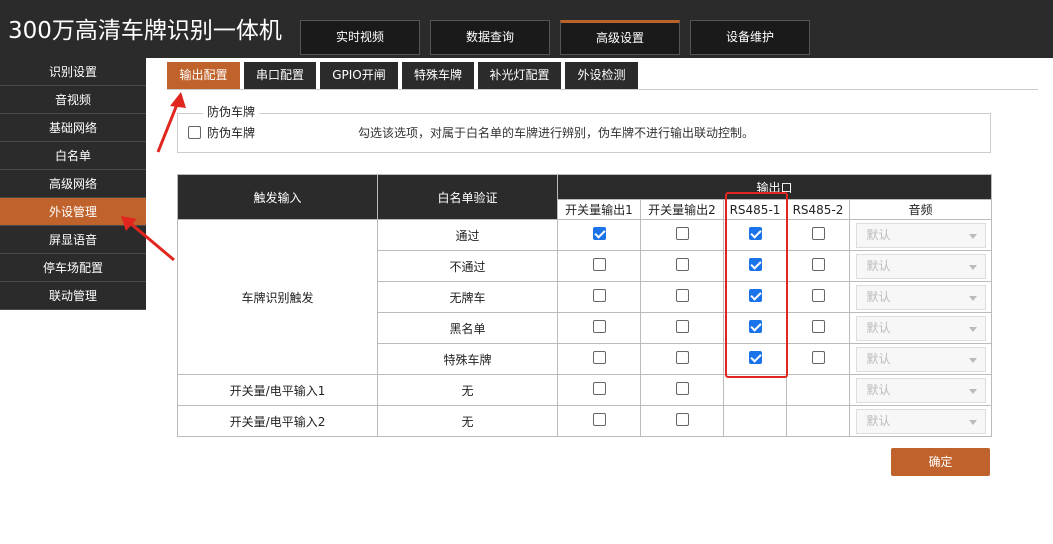 This screenshot has width=1053, height=544. I want to click on sidebar-item-advanced-network: 高级网络, so click(73, 184).